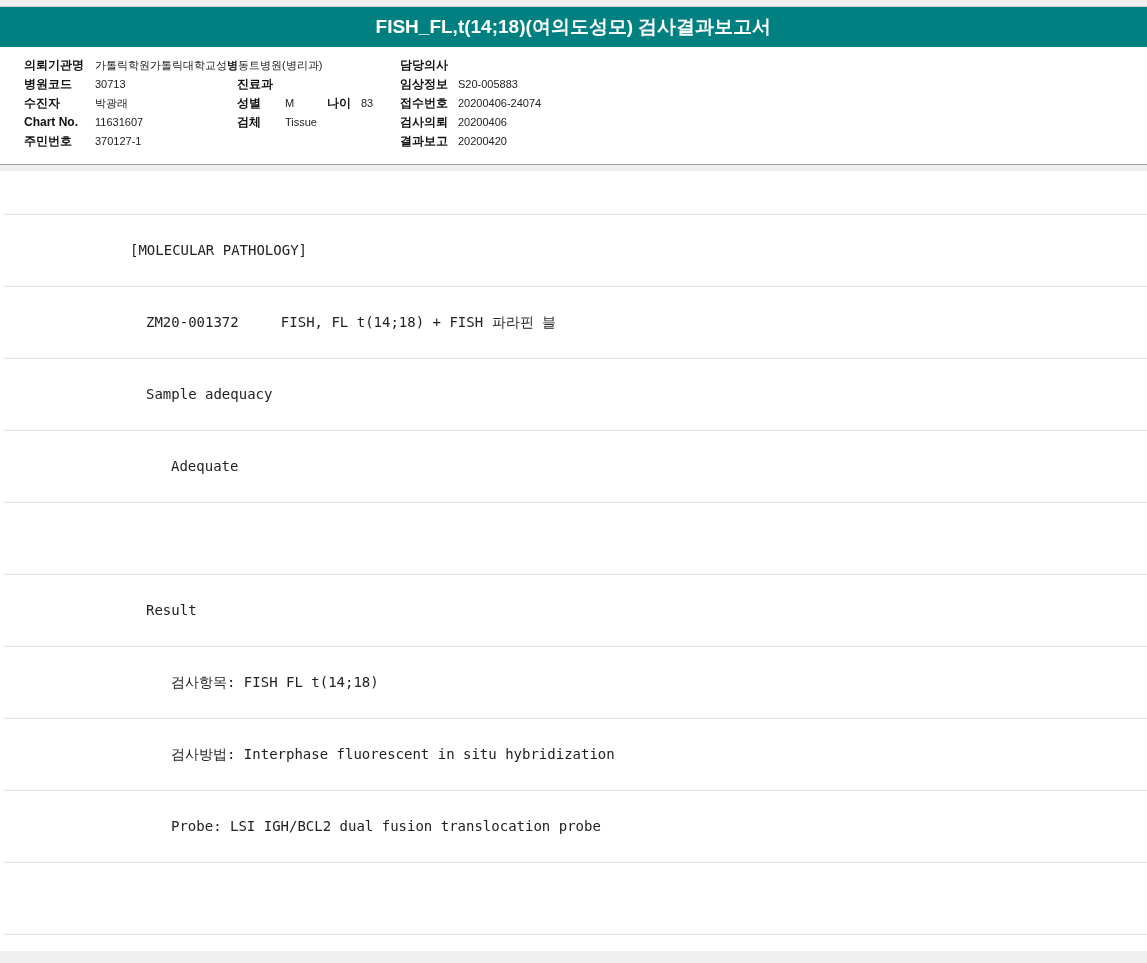  I want to click on field-label: Chart No., so click(51, 122).